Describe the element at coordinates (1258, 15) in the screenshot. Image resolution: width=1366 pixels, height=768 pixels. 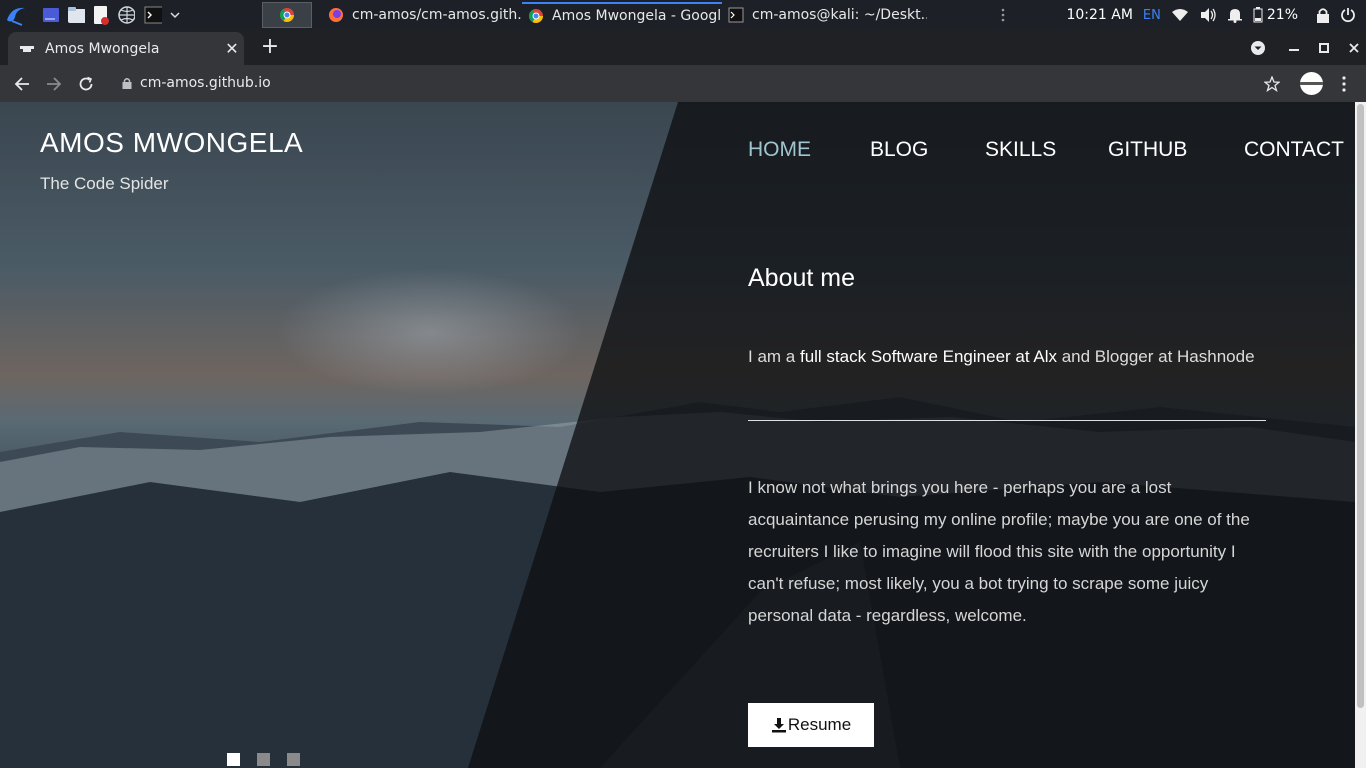
I see `battery-icon` at that location.